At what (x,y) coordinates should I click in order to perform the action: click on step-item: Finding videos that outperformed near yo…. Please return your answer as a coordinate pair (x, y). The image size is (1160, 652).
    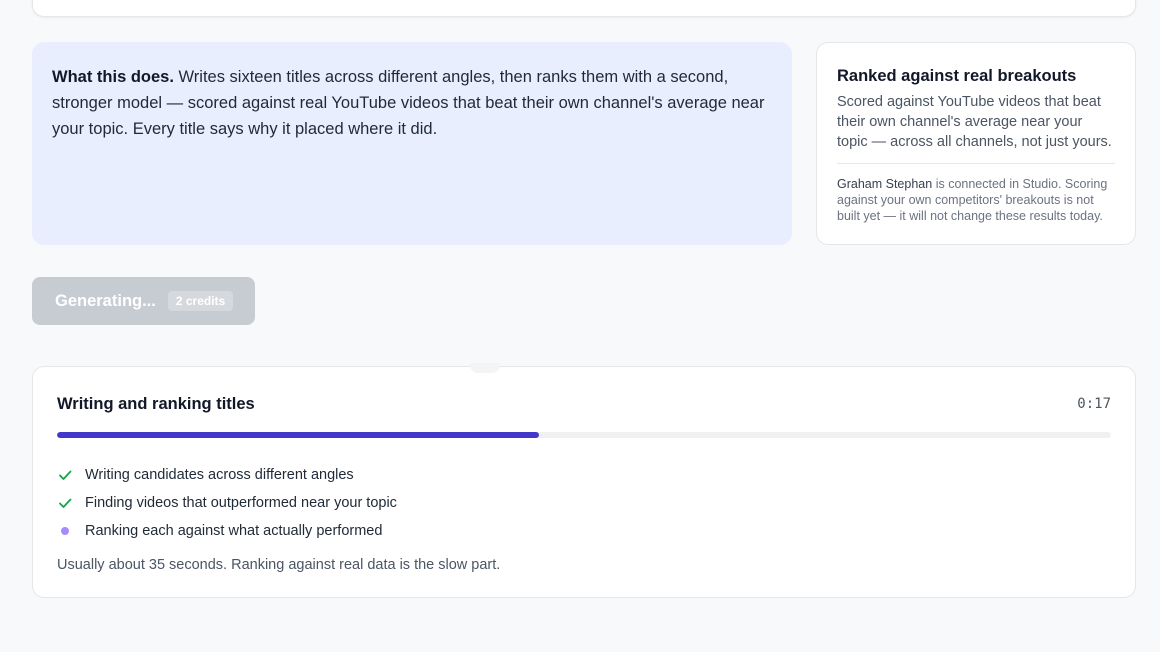
    Looking at the image, I should click on (584, 503).